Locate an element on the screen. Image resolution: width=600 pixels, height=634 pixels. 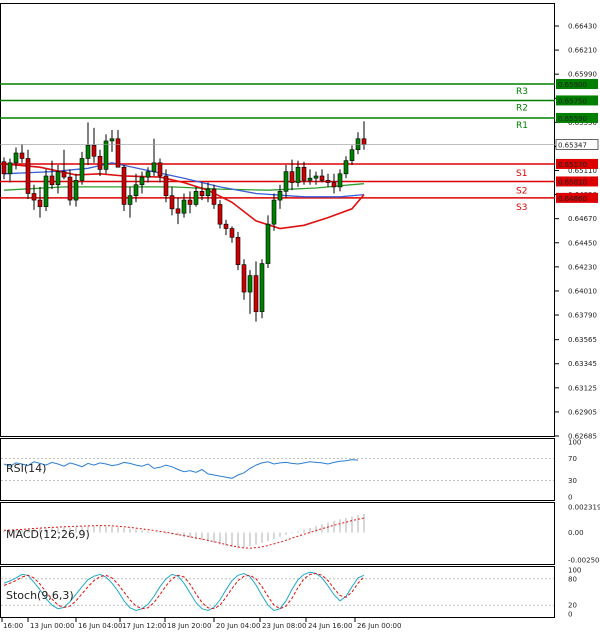
level-price-value: 0.65900 is located at coordinates (572, 85).